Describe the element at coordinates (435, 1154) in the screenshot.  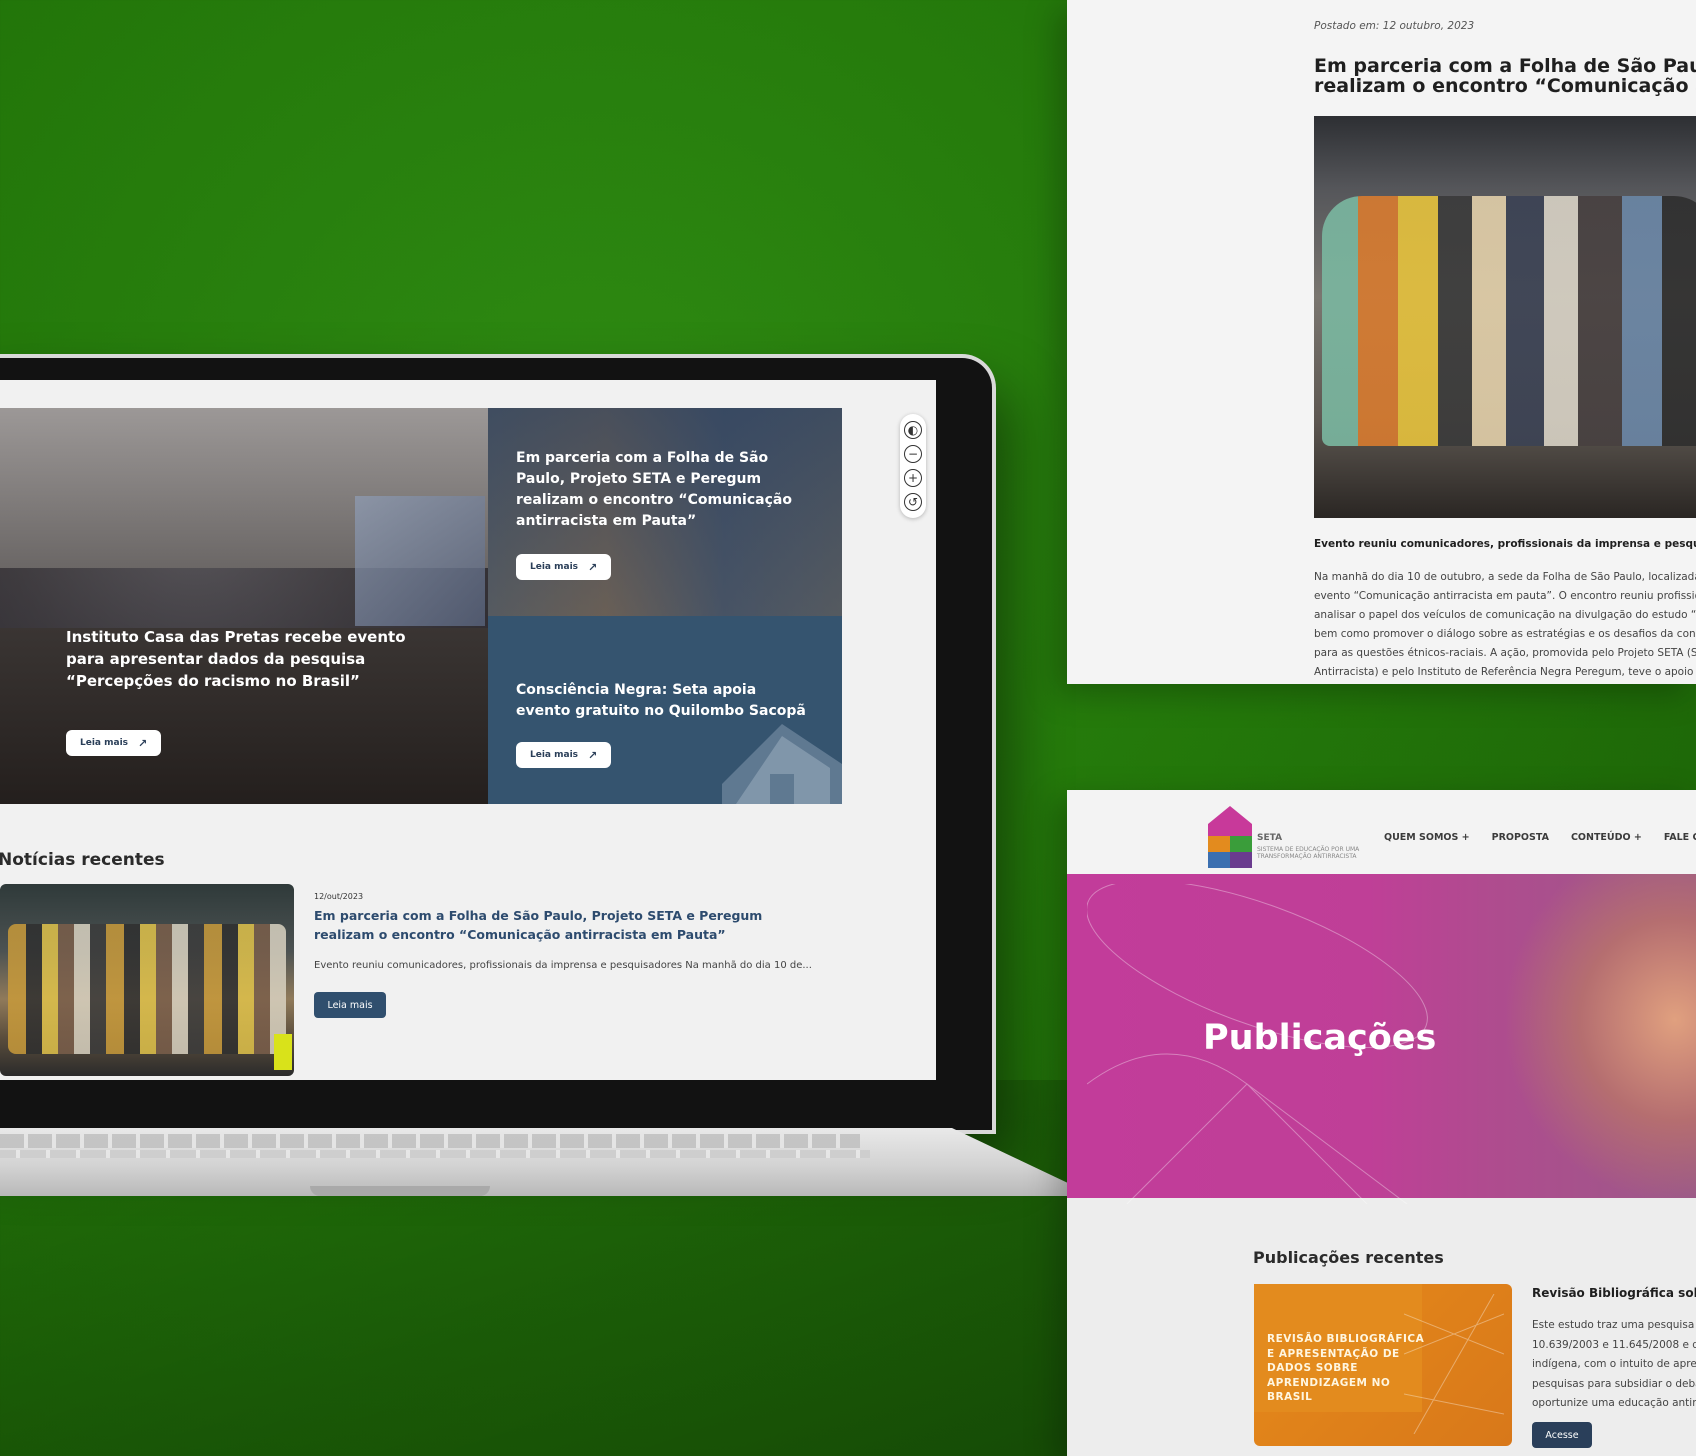
I see `keyboard-row` at that location.